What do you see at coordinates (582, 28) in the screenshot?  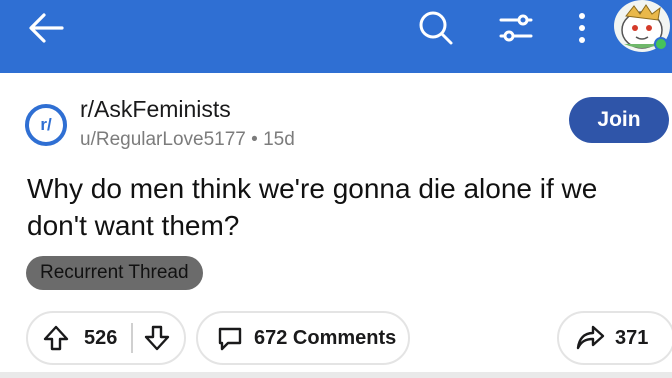 I see `more-vertical-icon` at bounding box center [582, 28].